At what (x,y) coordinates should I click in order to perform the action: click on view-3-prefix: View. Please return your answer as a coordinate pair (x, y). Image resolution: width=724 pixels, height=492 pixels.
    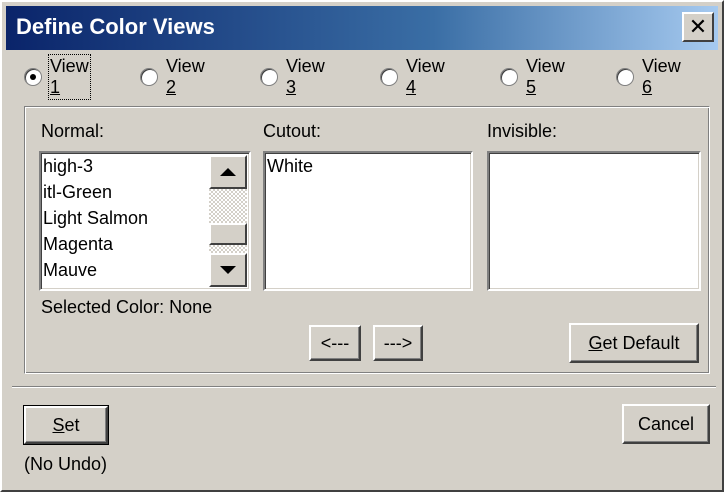
    Looking at the image, I should click on (305, 66).